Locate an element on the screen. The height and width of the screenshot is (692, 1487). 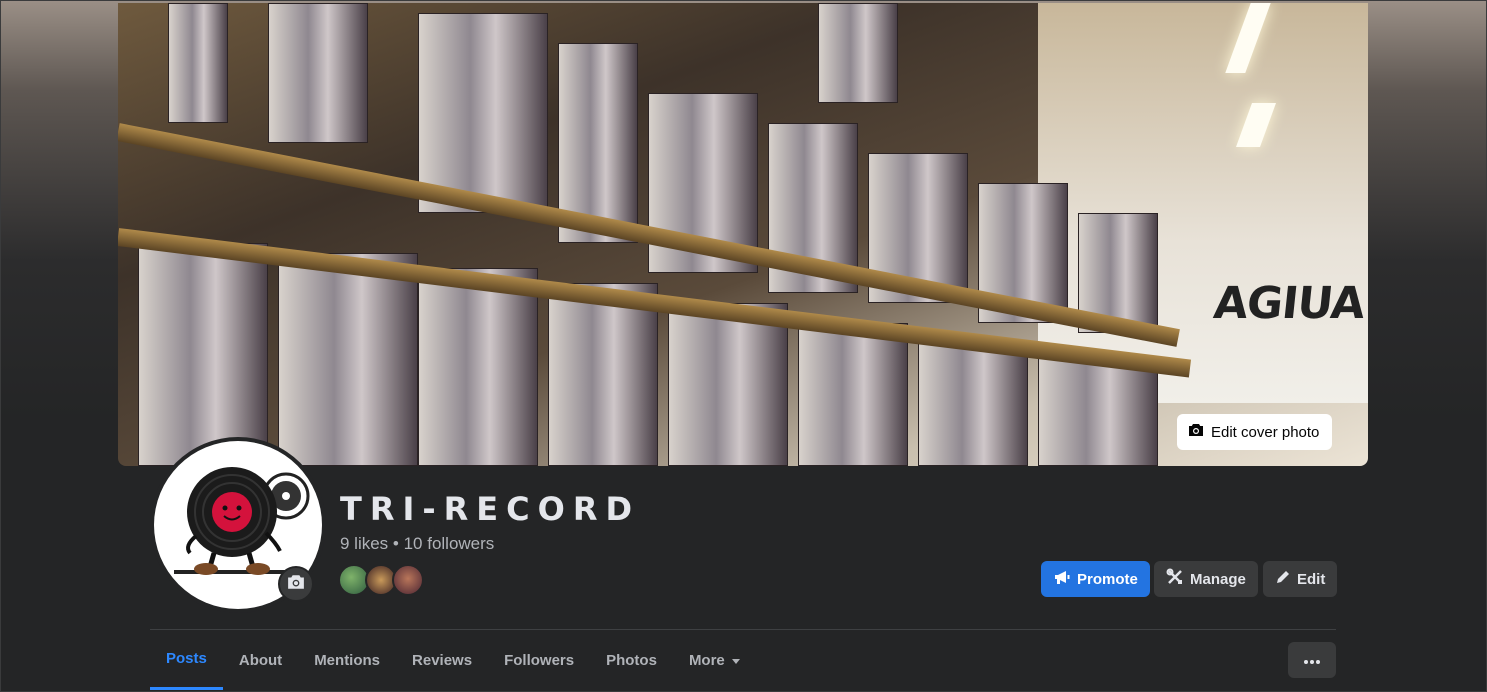
tab-label: Mentions is located at coordinates (347, 660).